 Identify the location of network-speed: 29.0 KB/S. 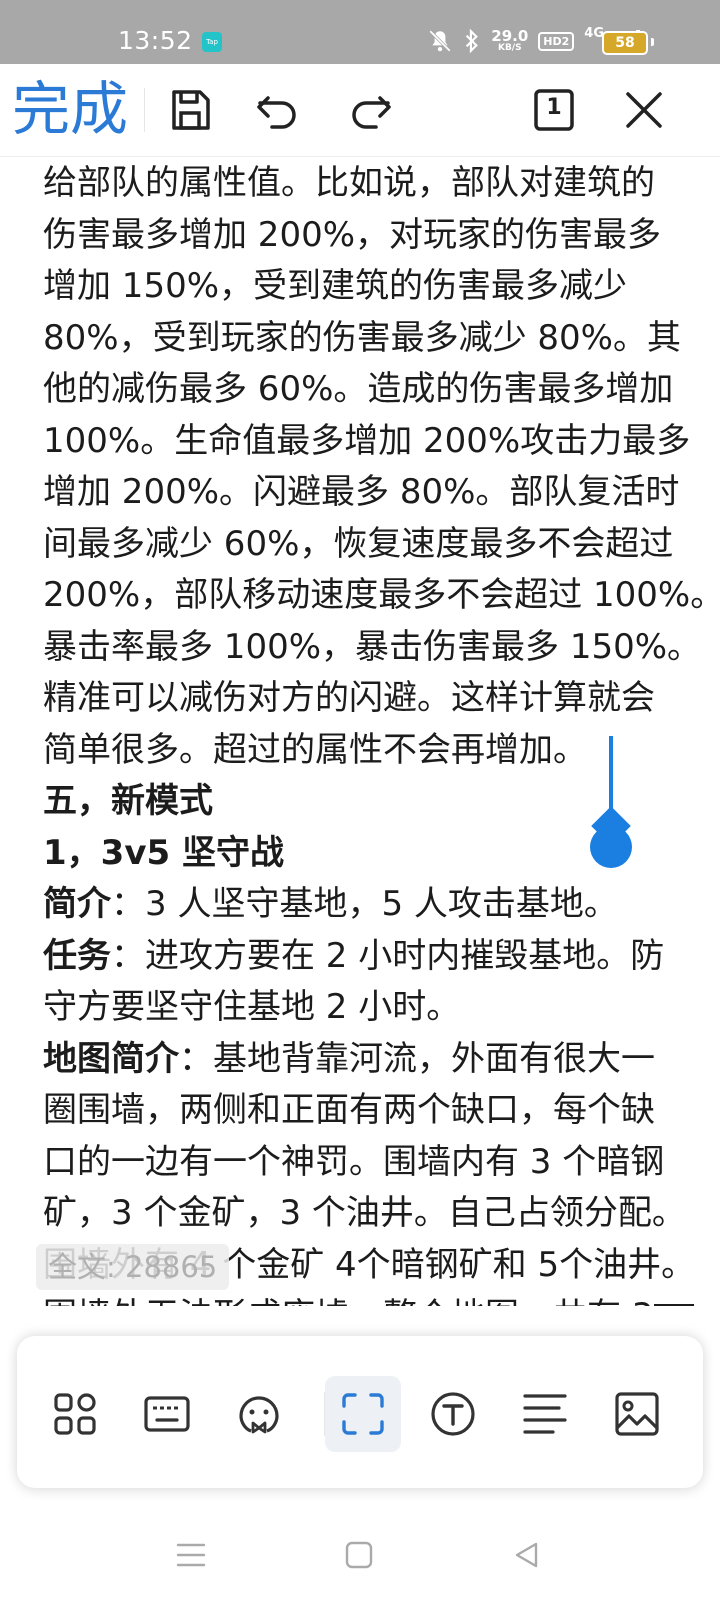
(509, 41).